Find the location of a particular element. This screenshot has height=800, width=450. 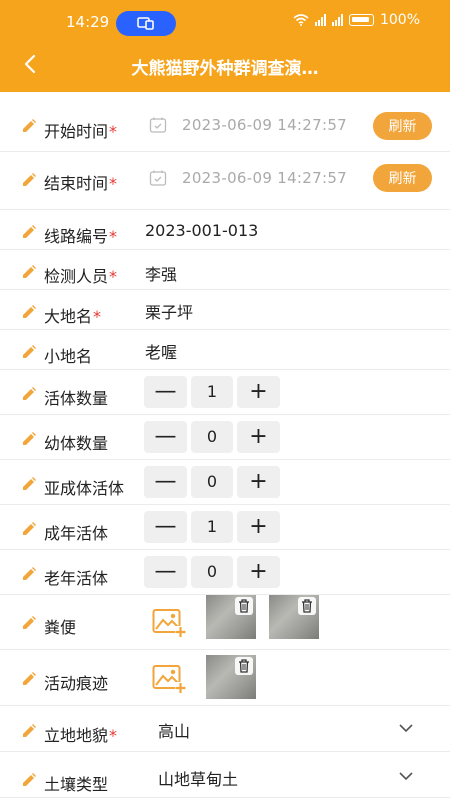

row-subadult-count: 亚成体活体 — 0 + is located at coordinates (225, 482).